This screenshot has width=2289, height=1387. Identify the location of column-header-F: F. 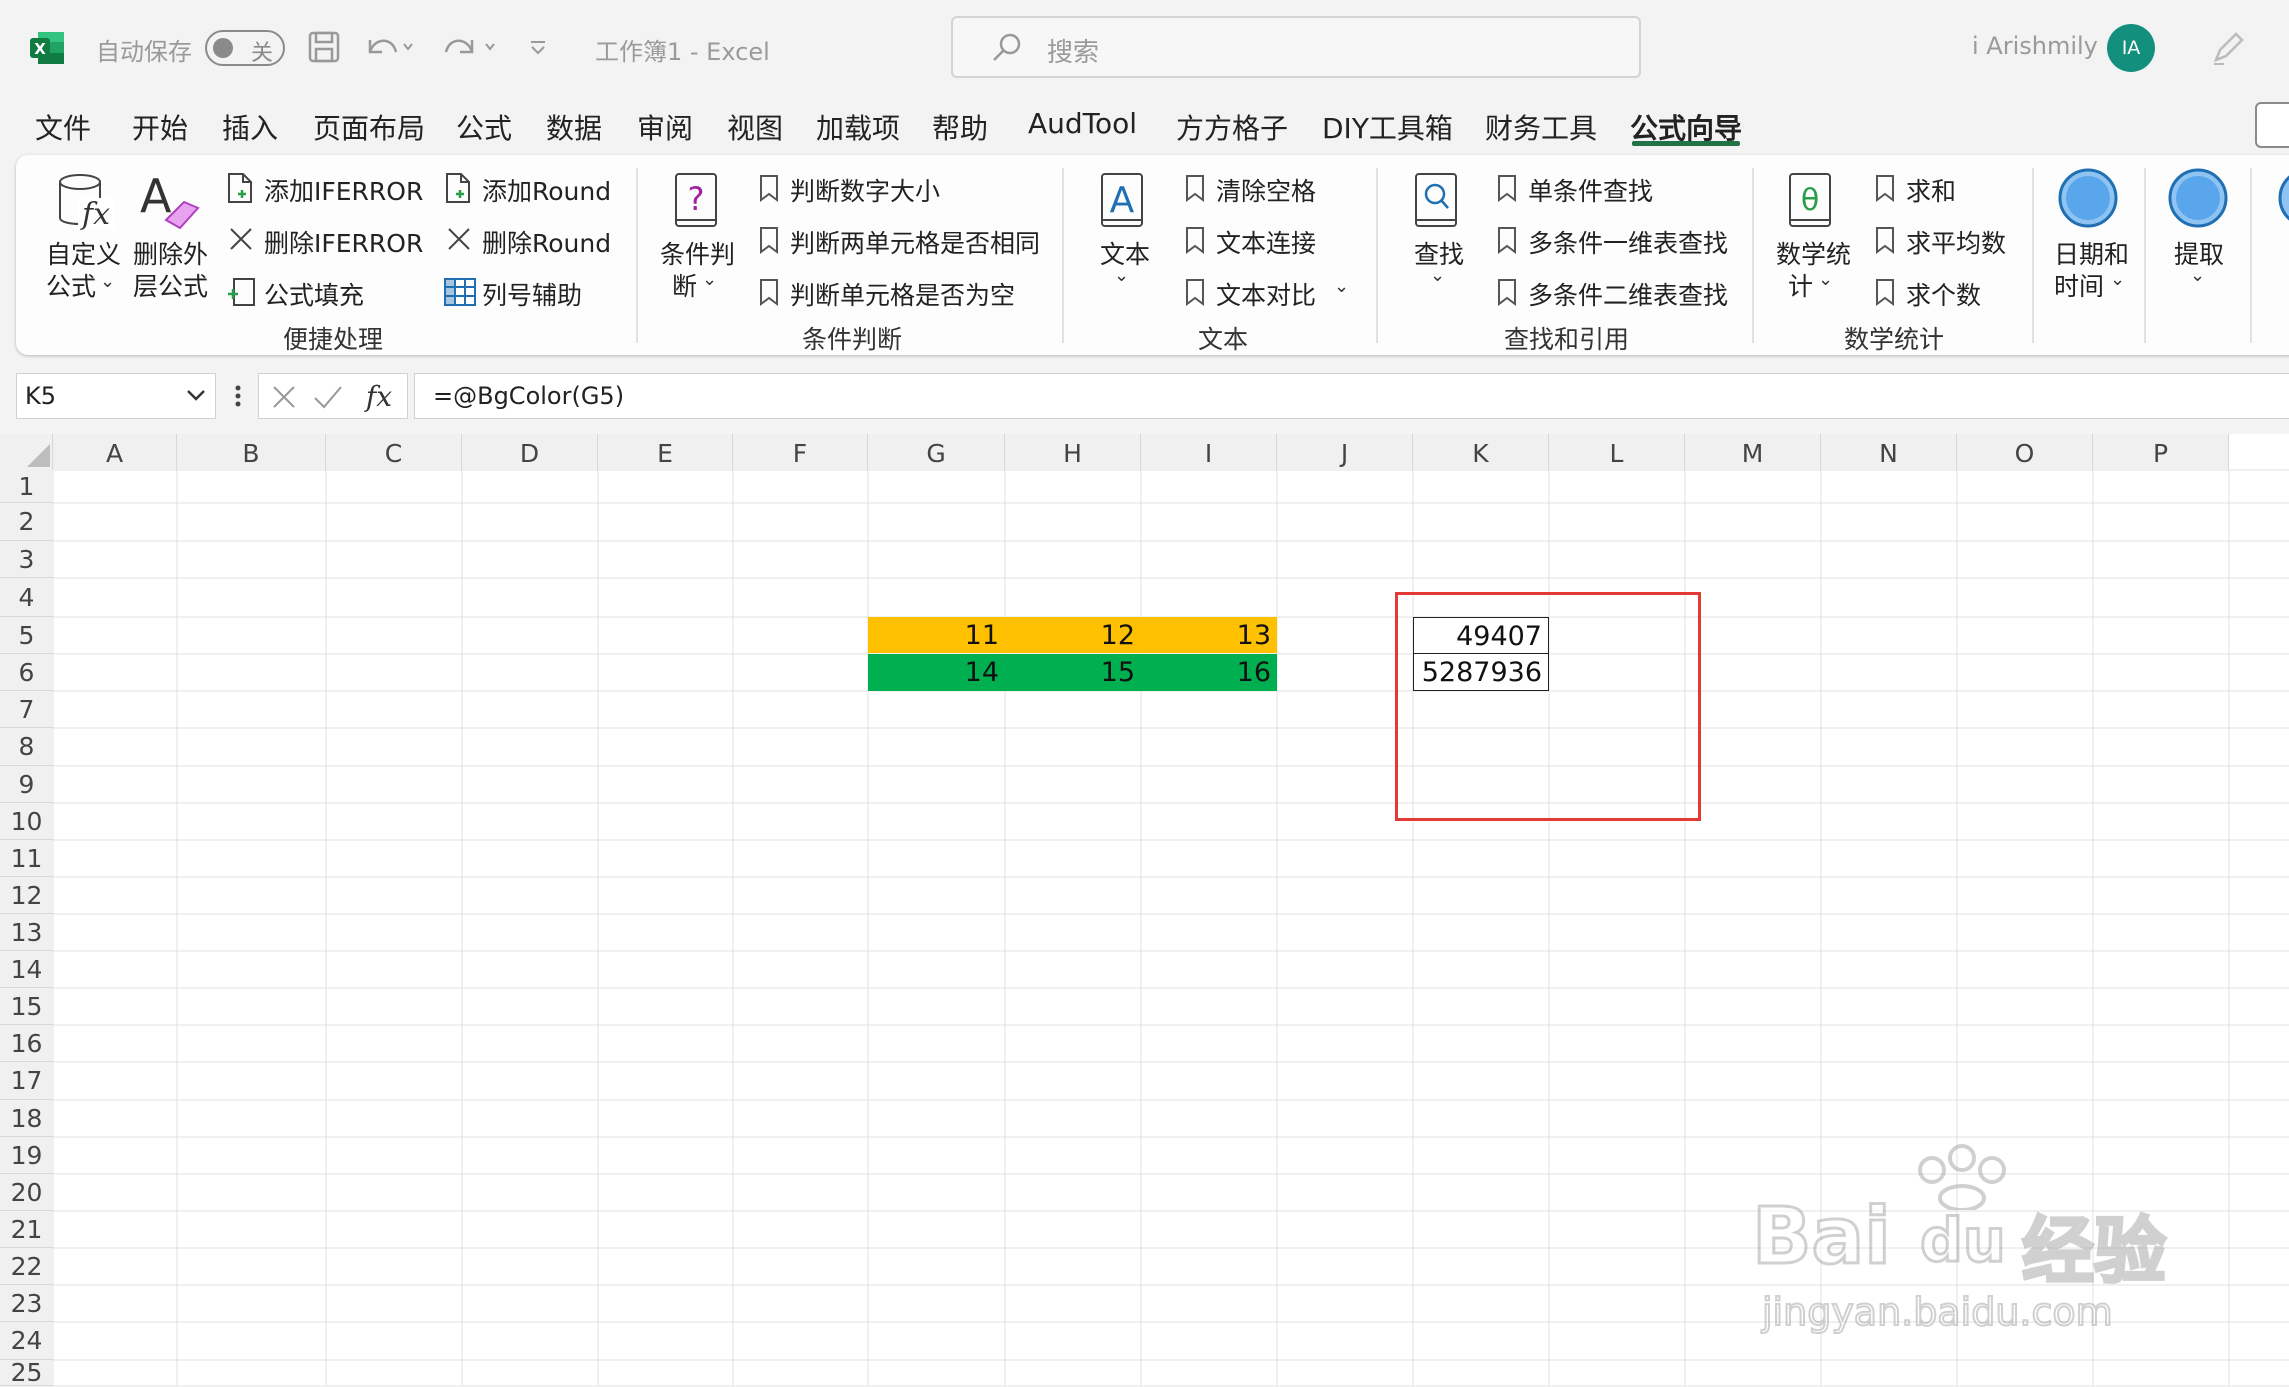
(800, 452).